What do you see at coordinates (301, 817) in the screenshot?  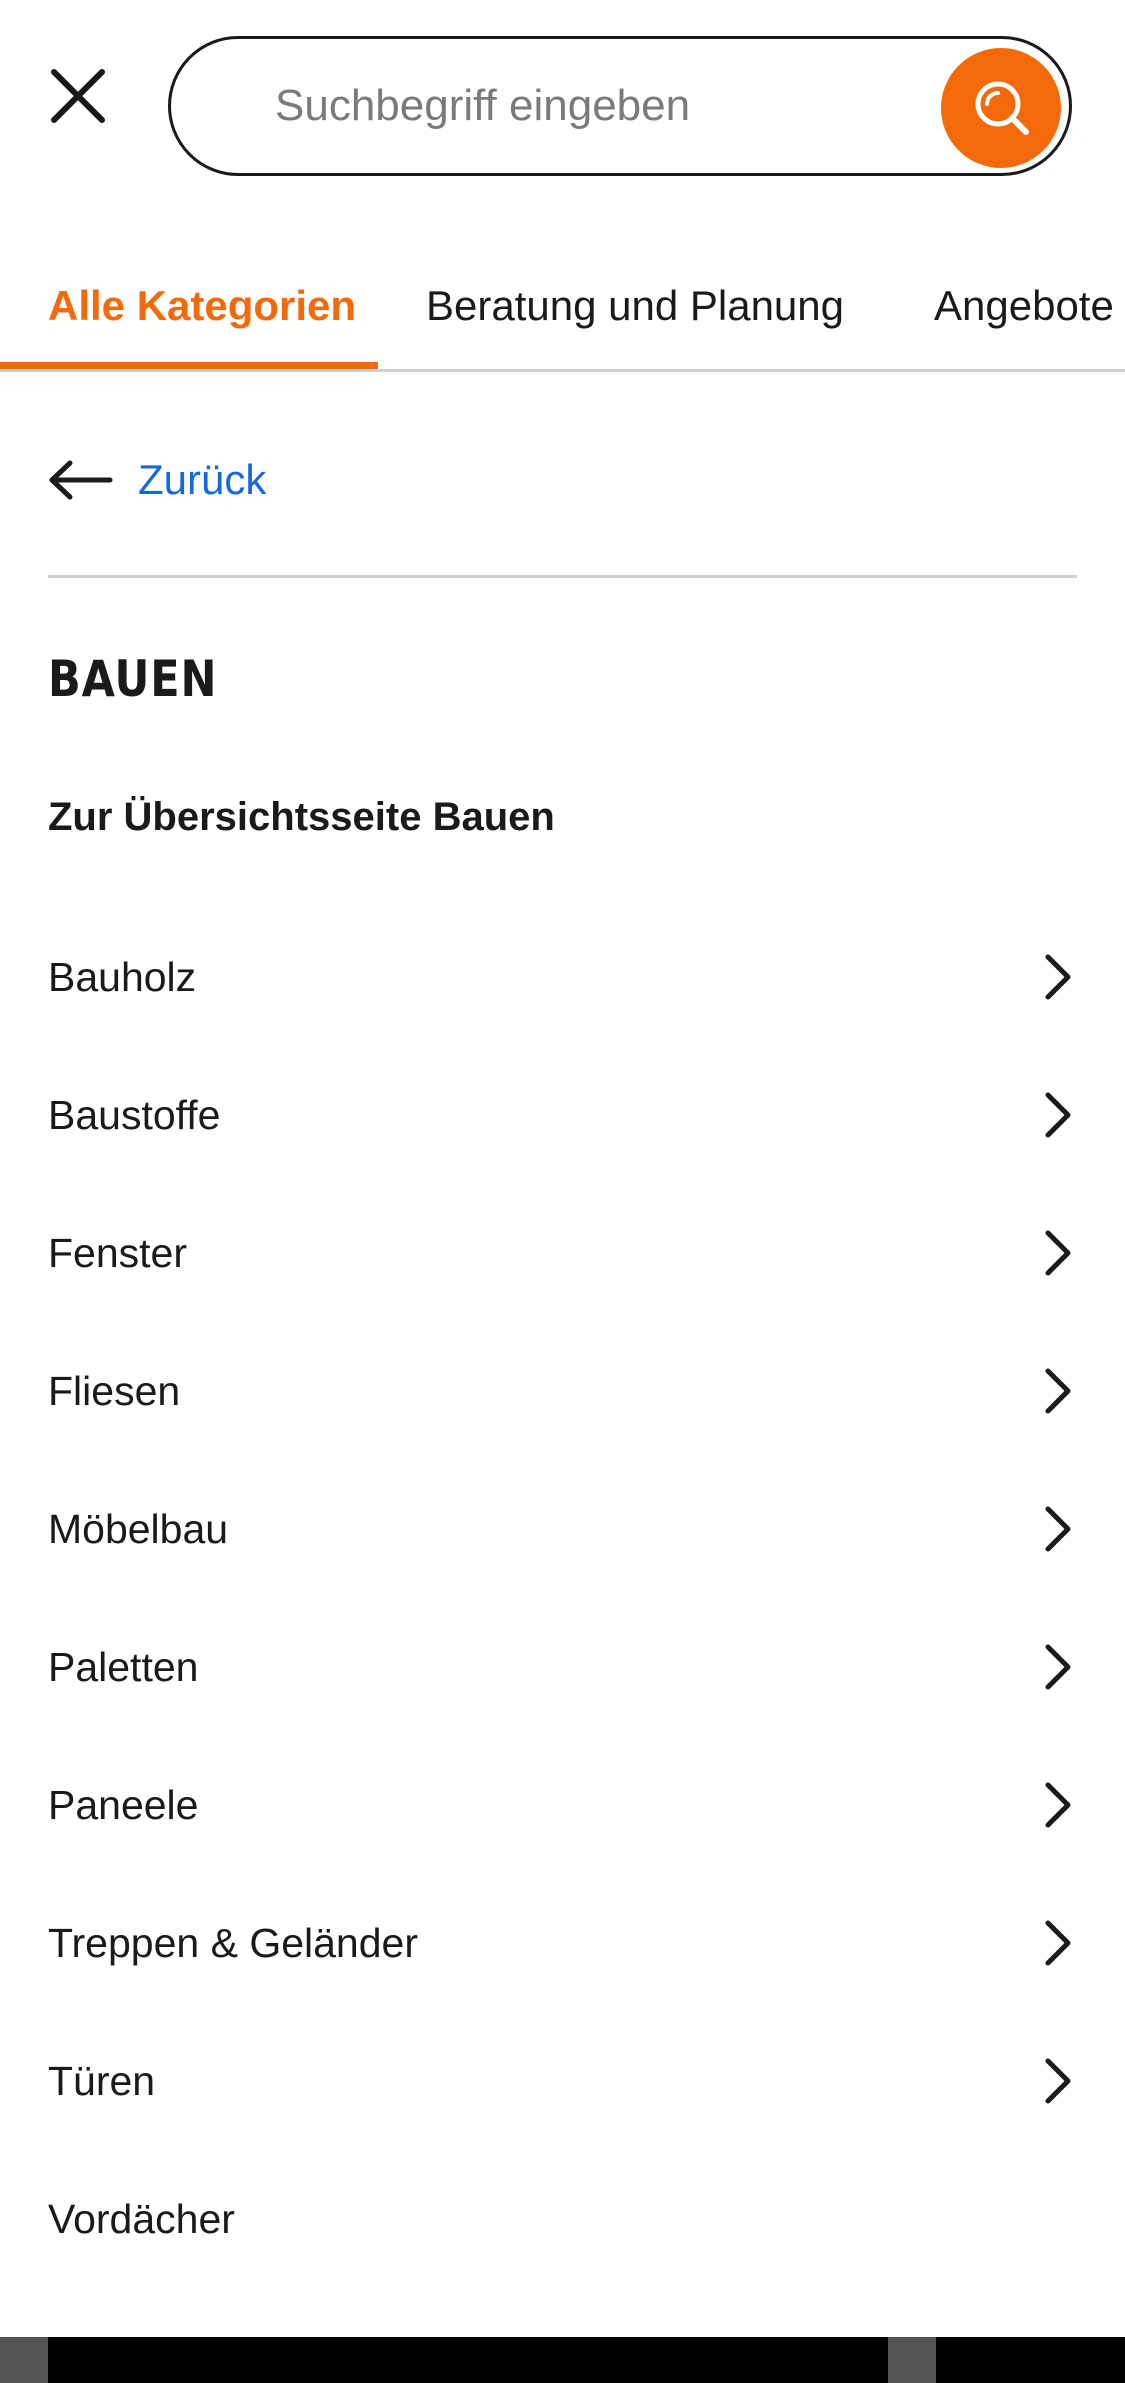 I see `overview-link: Zur Übersichtsseite Bauen` at bounding box center [301, 817].